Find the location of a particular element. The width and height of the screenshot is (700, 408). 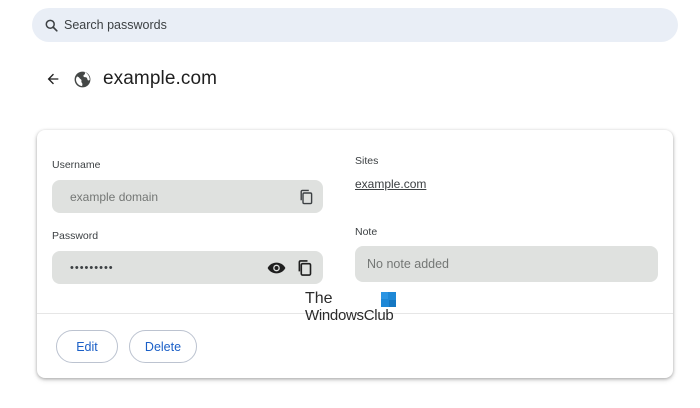

search-bar is located at coordinates (355, 25).